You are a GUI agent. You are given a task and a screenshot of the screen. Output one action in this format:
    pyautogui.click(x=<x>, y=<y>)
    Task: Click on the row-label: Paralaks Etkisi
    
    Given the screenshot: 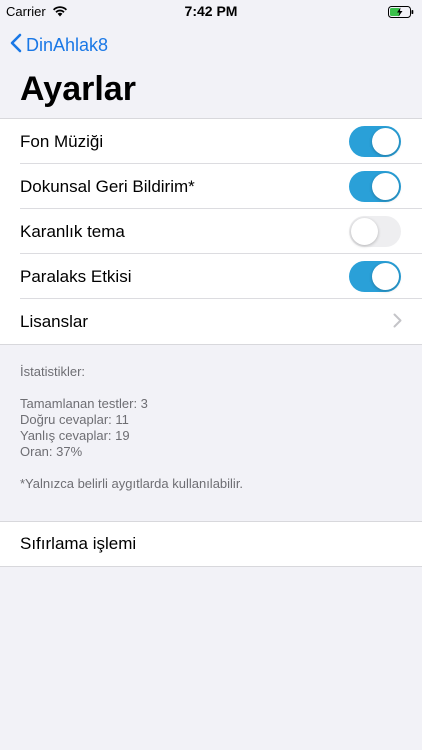 What is the action you would take?
    pyautogui.click(x=76, y=276)
    